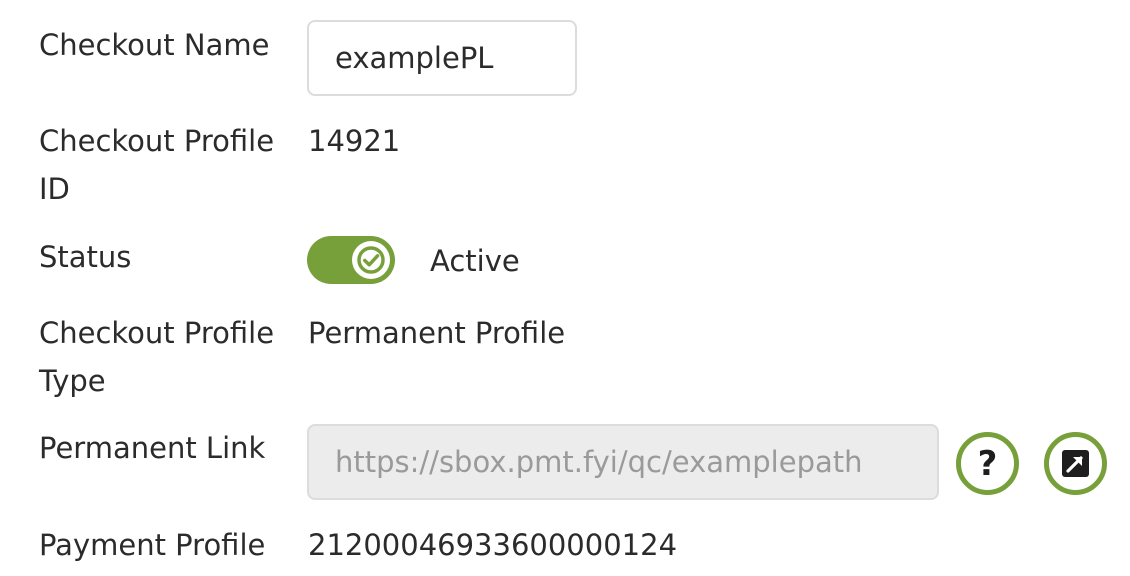 The height and width of the screenshot is (576, 1130). Describe the element at coordinates (354, 141) in the screenshot. I see `checkout-profile-id-value: 14921` at that location.